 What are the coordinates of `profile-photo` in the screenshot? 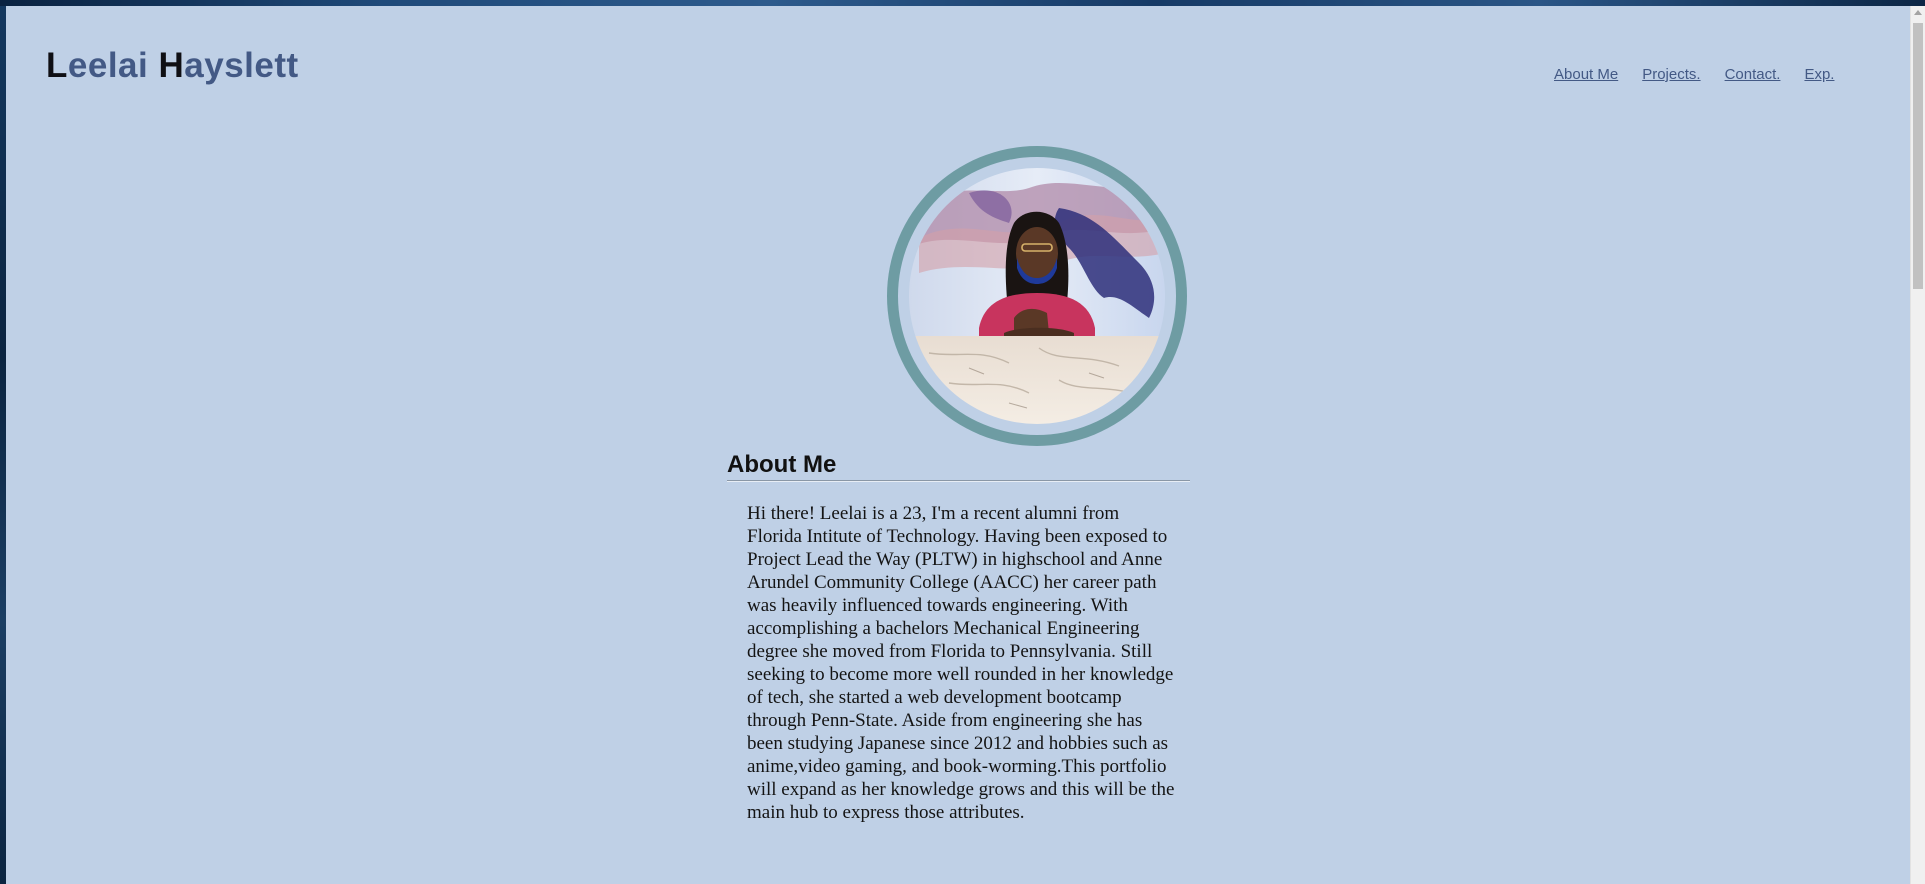 It's located at (1037, 296).